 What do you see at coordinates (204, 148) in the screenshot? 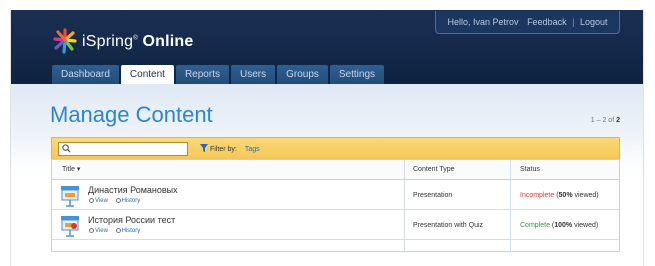
I see `funnel-icon` at bounding box center [204, 148].